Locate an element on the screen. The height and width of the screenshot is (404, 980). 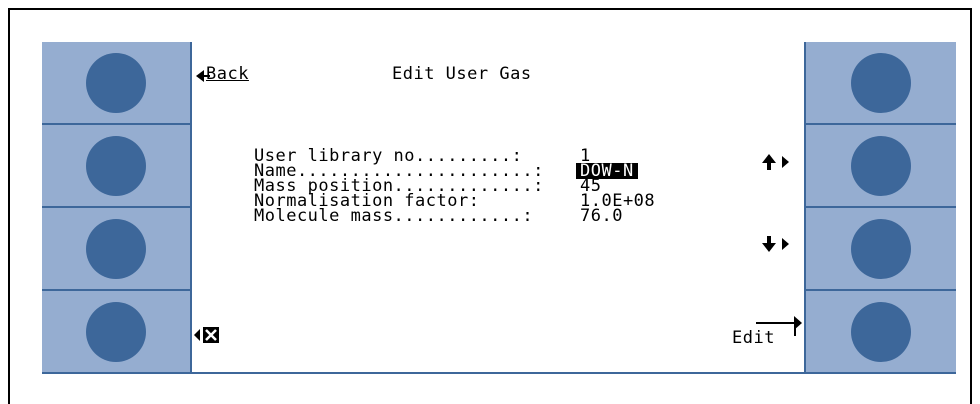
softkey-right-1-button is located at coordinates (881, 82).